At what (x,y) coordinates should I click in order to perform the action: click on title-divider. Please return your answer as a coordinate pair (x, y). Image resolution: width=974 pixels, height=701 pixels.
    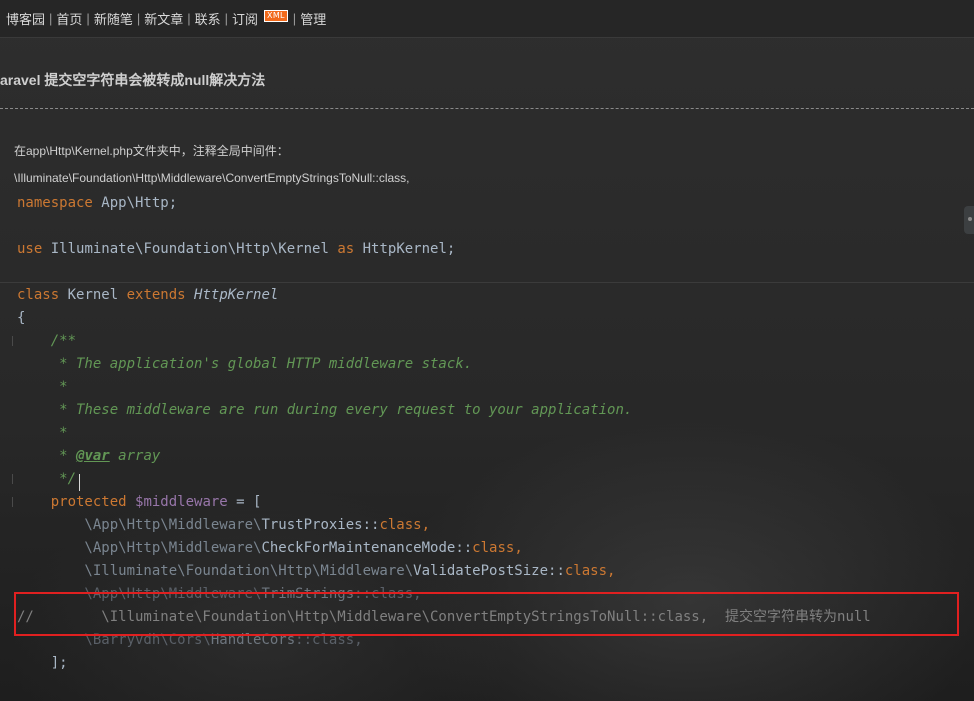
    Looking at the image, I should click on (487, 108).